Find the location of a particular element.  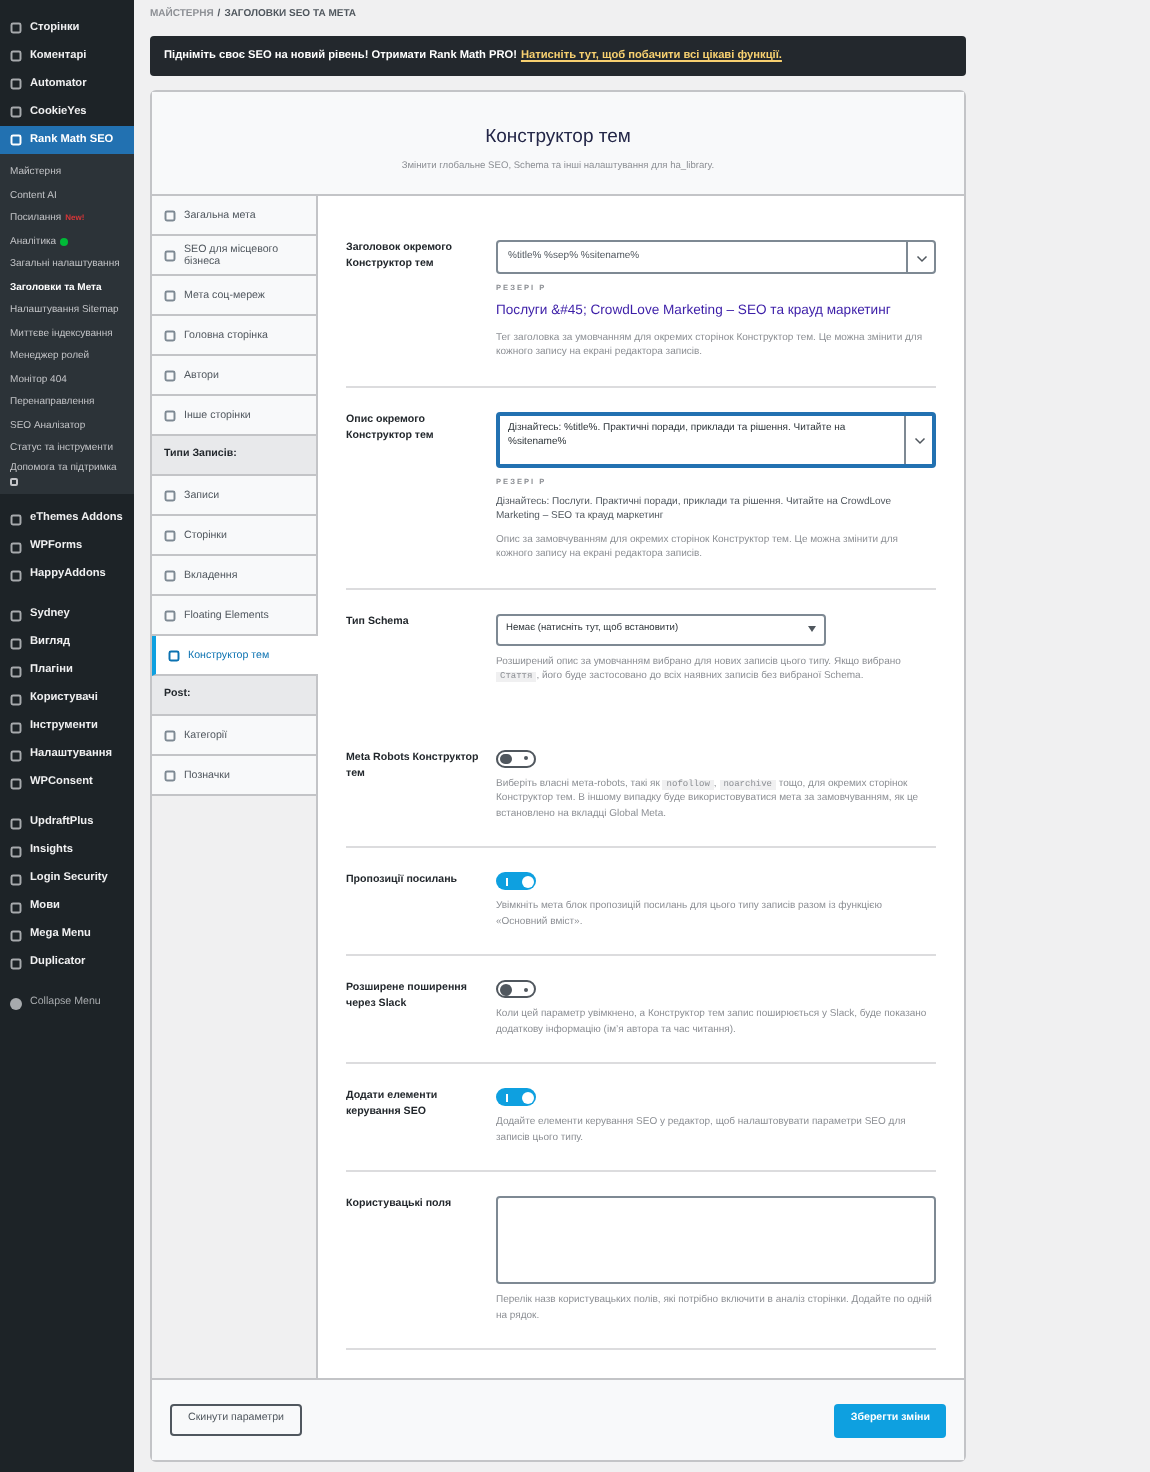

dropdown-arrow-icon is located at coordinates (812, 629).